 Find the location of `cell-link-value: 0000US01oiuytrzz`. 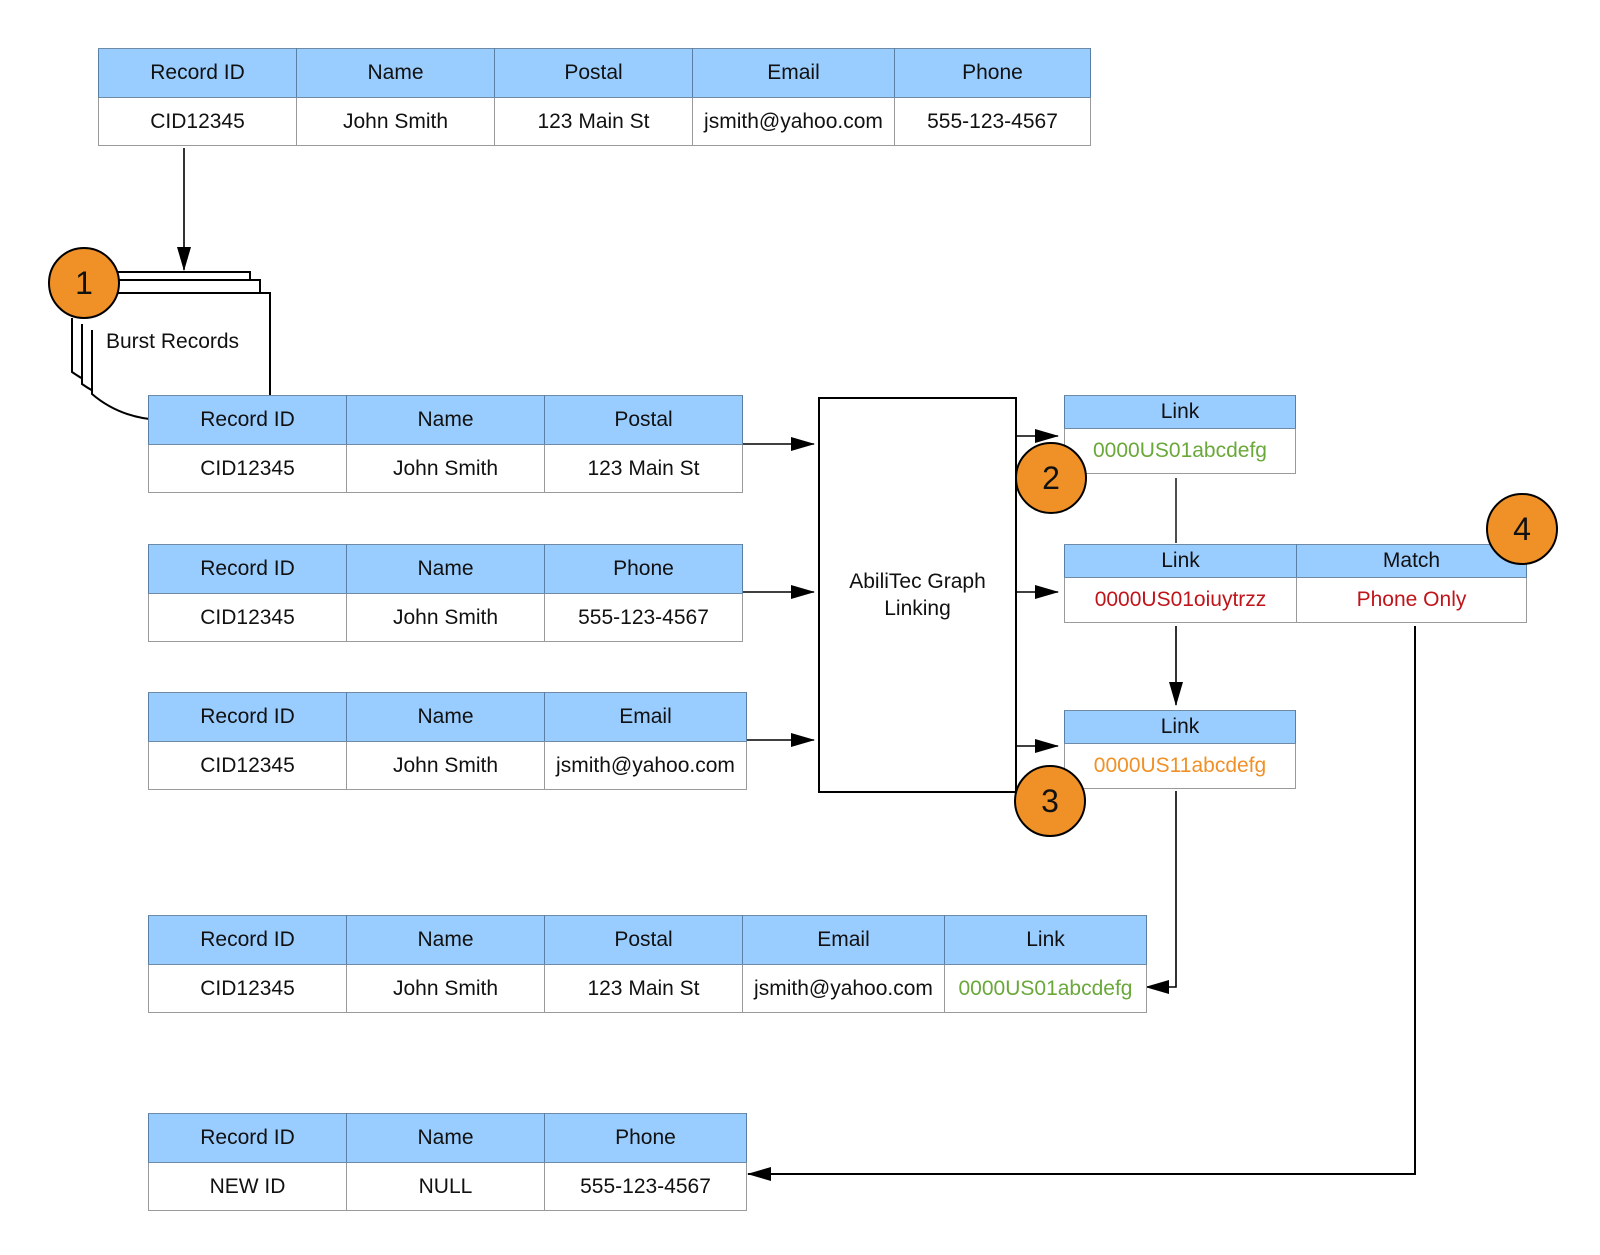

cell-link-value: 0000US01oiuytrzz is located at coordinates (1180, 600).